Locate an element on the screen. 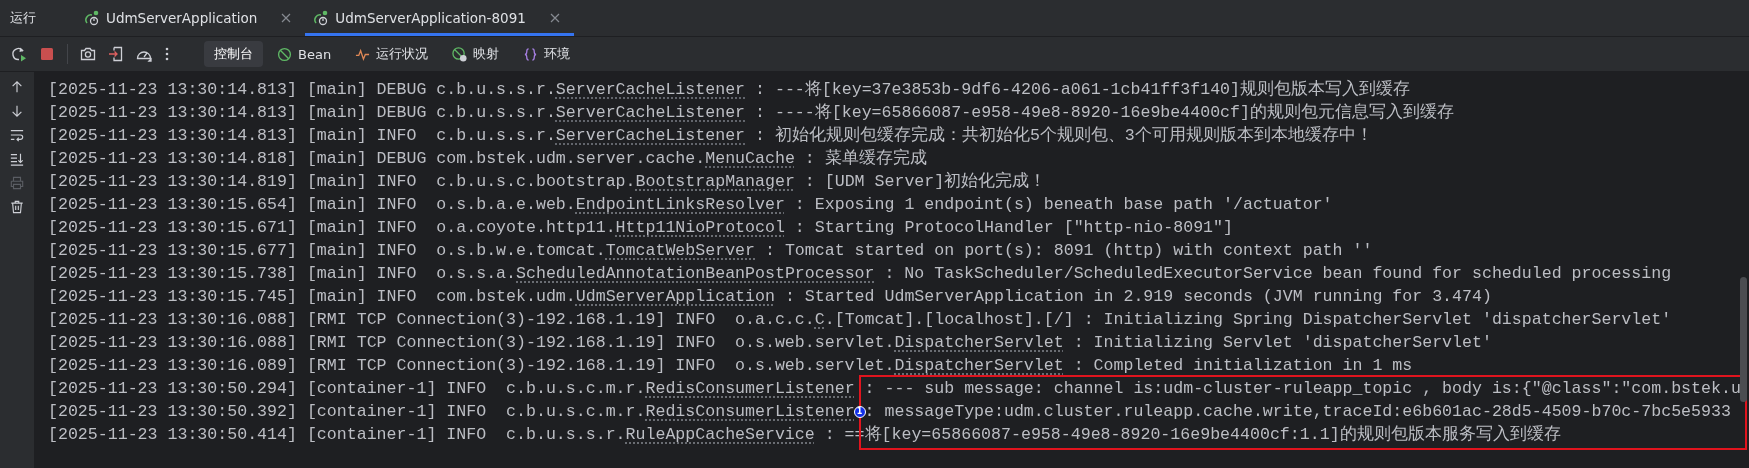  pulse-icon is located at coordinates (363, 54).